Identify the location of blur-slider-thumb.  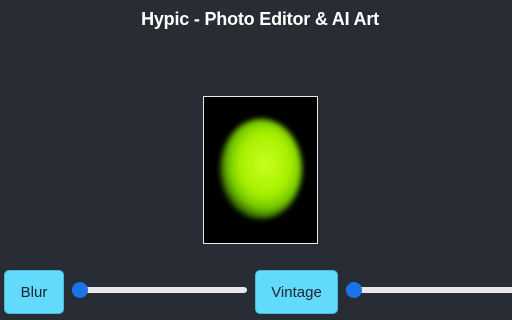
(80, 290).